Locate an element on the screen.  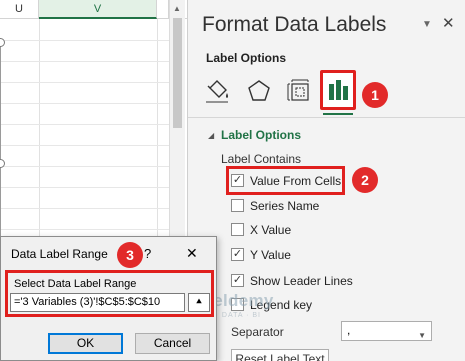
paint-bucket-icon is located at coordinates (217, 91).